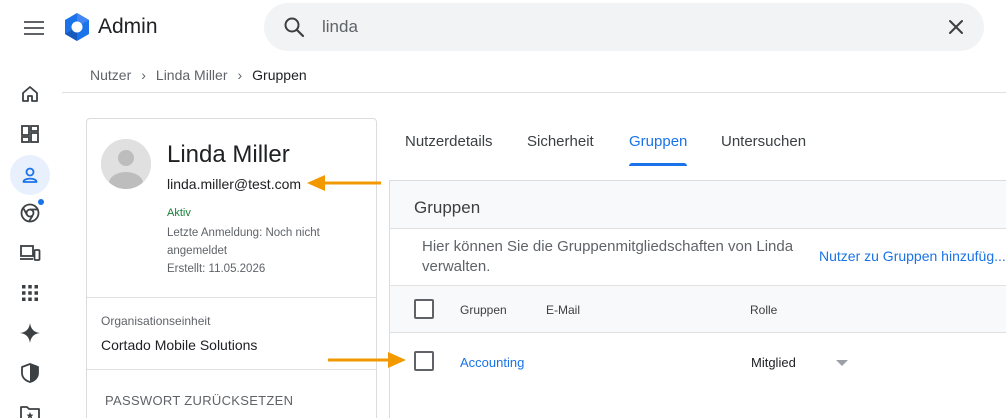 The image size is (1006, 418). I want to click on nav-security, so click(30, 373).